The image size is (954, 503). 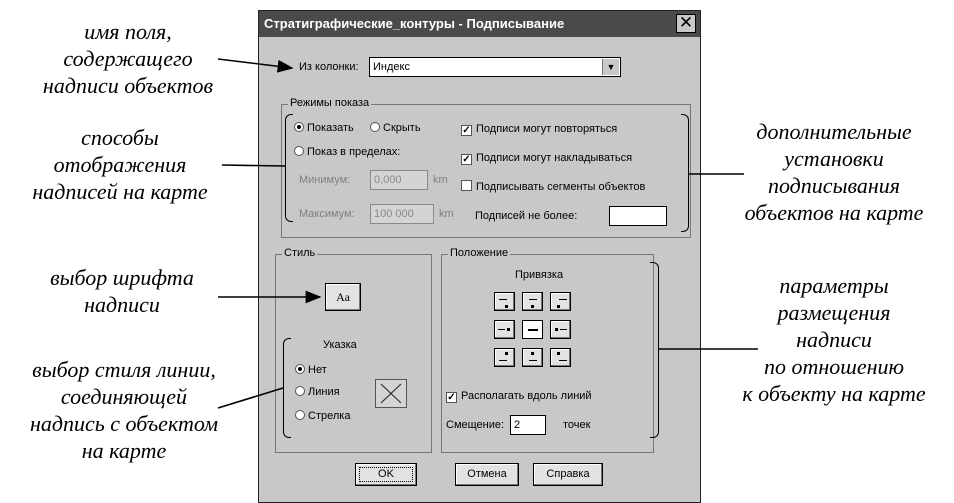 What do you see at coordinates (399, 180) in the screenshot?
I see `min-input: 0,000` at bounding box center [399, 180].